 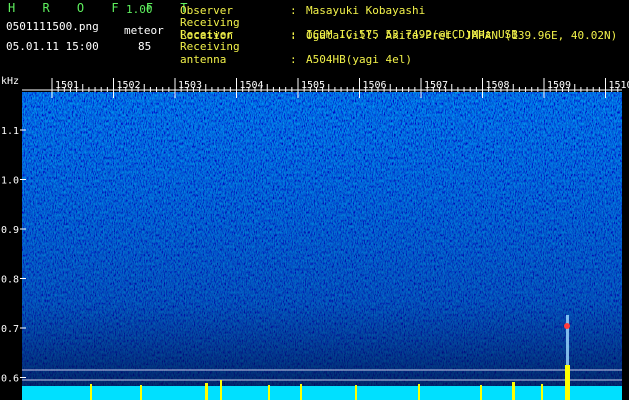 What do you see at coordinates (10, 280) in the screenshot?
I see `y-tick-label: 0.8` at bounding box center [10, 280].